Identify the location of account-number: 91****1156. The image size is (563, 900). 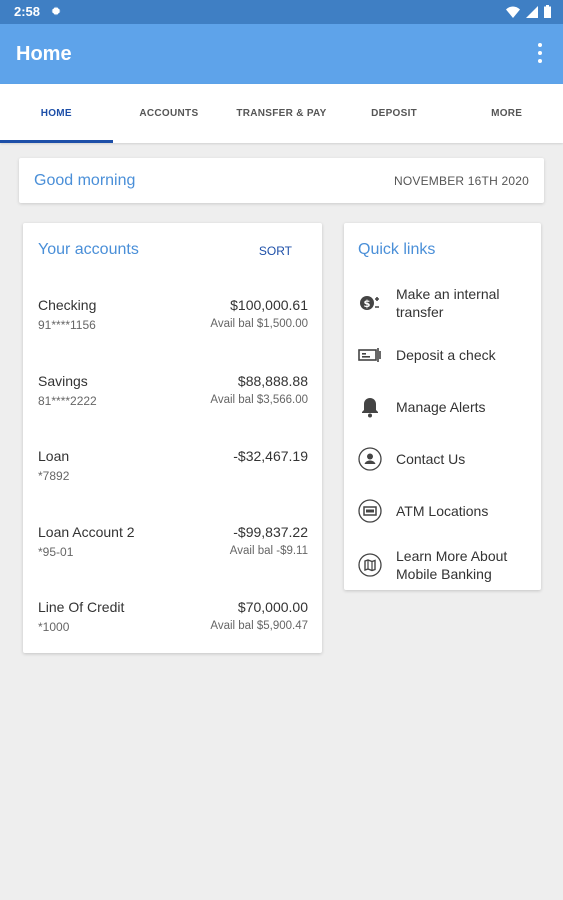
(67, 325).